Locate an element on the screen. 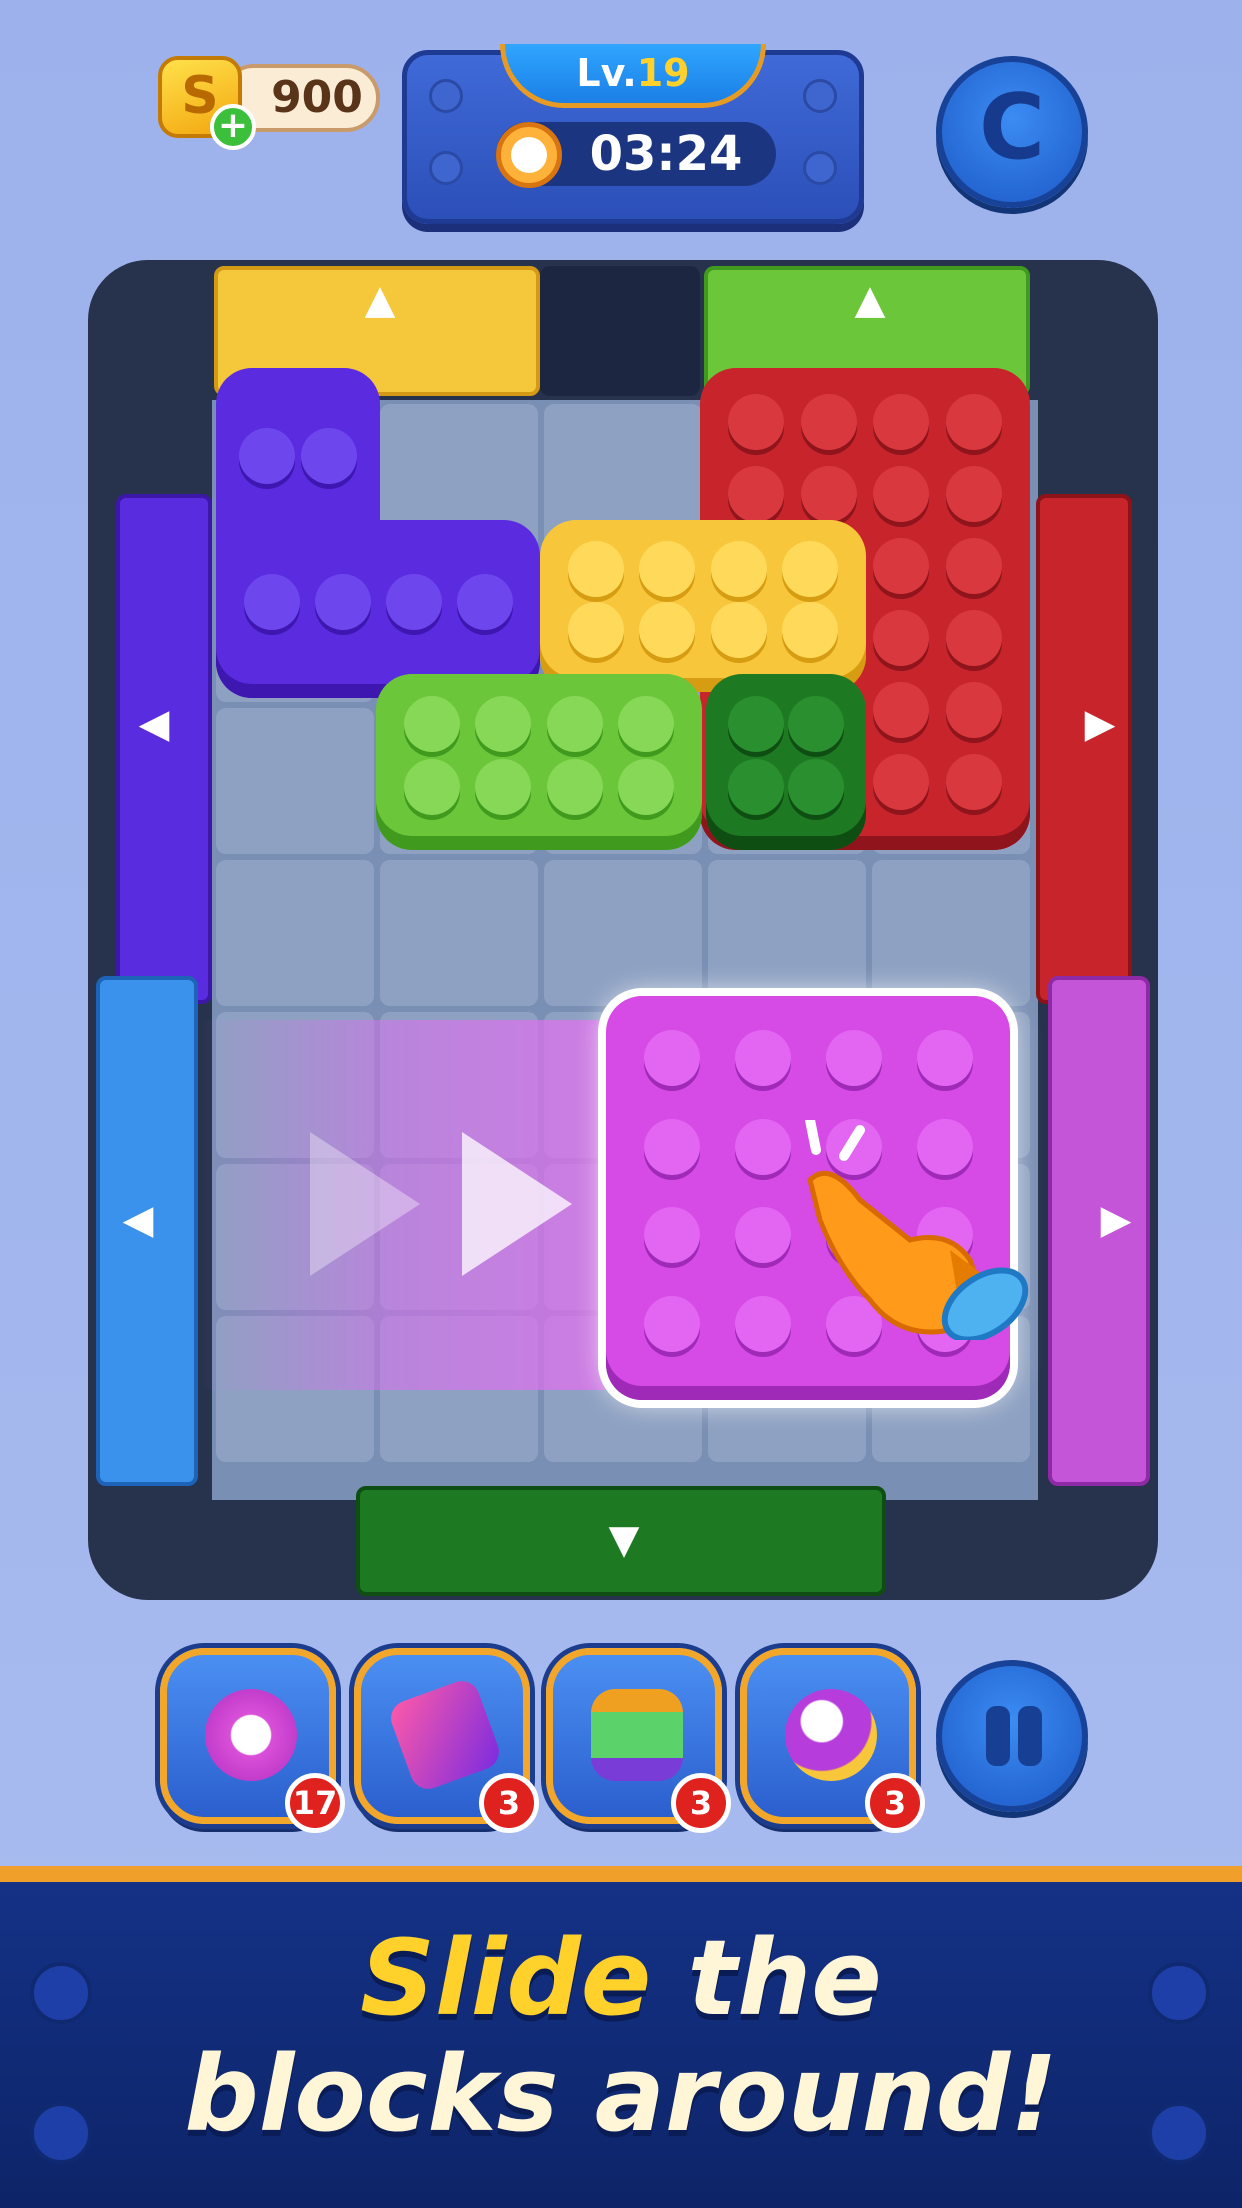 The width and height of the screenshot is (1242, 2208). dark-green-block is located at coordinates (786, 762).